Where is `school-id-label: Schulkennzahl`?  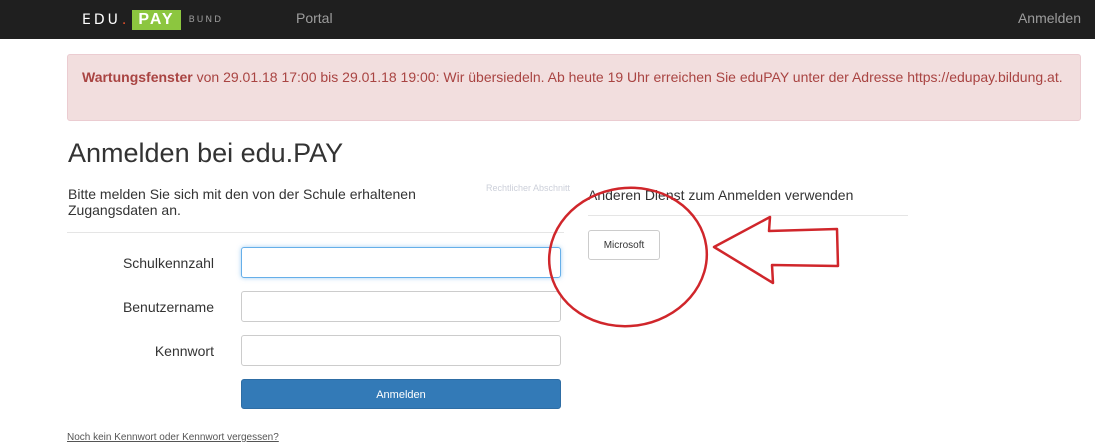
school-id-label: Schulkennzahl is located at coordinates (168, 263).